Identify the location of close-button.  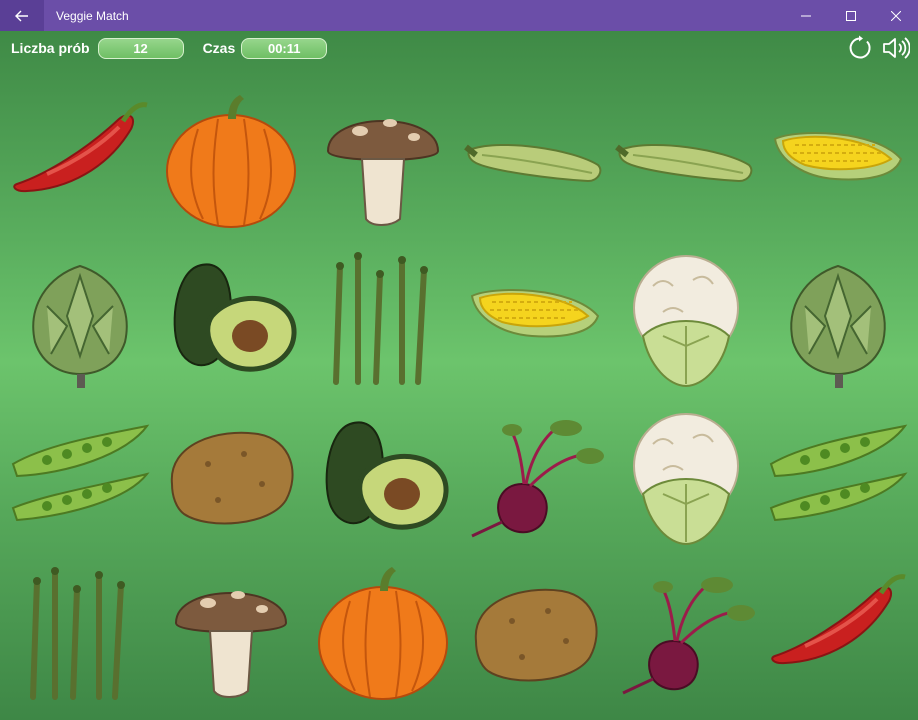
(895, 15).